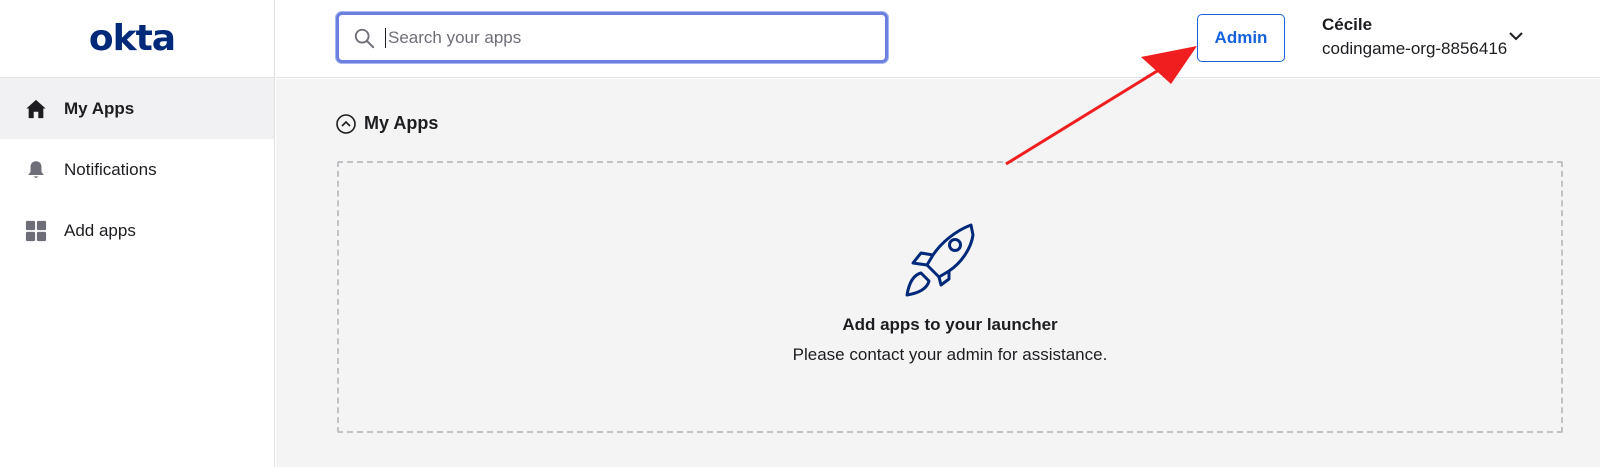  I want to click on home-icon, so click(36, 109).